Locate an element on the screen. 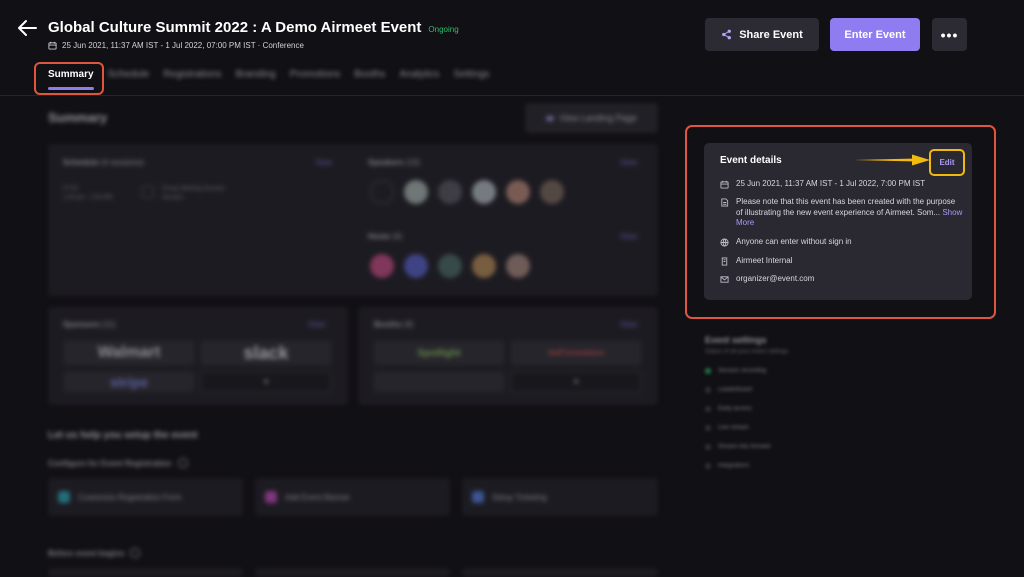 This screenshot has height=577, width=1024. tab-registrations: Registrations is located at coordinates (192, 81).